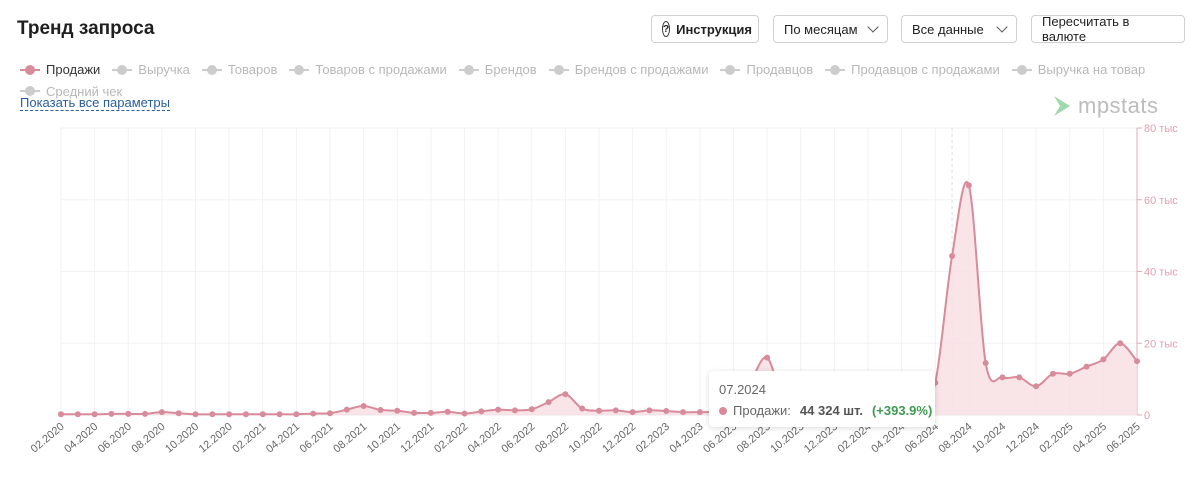 The image size is (1200, 486). I want to click on x-tick-label: 04.2022, so click(485, 438).